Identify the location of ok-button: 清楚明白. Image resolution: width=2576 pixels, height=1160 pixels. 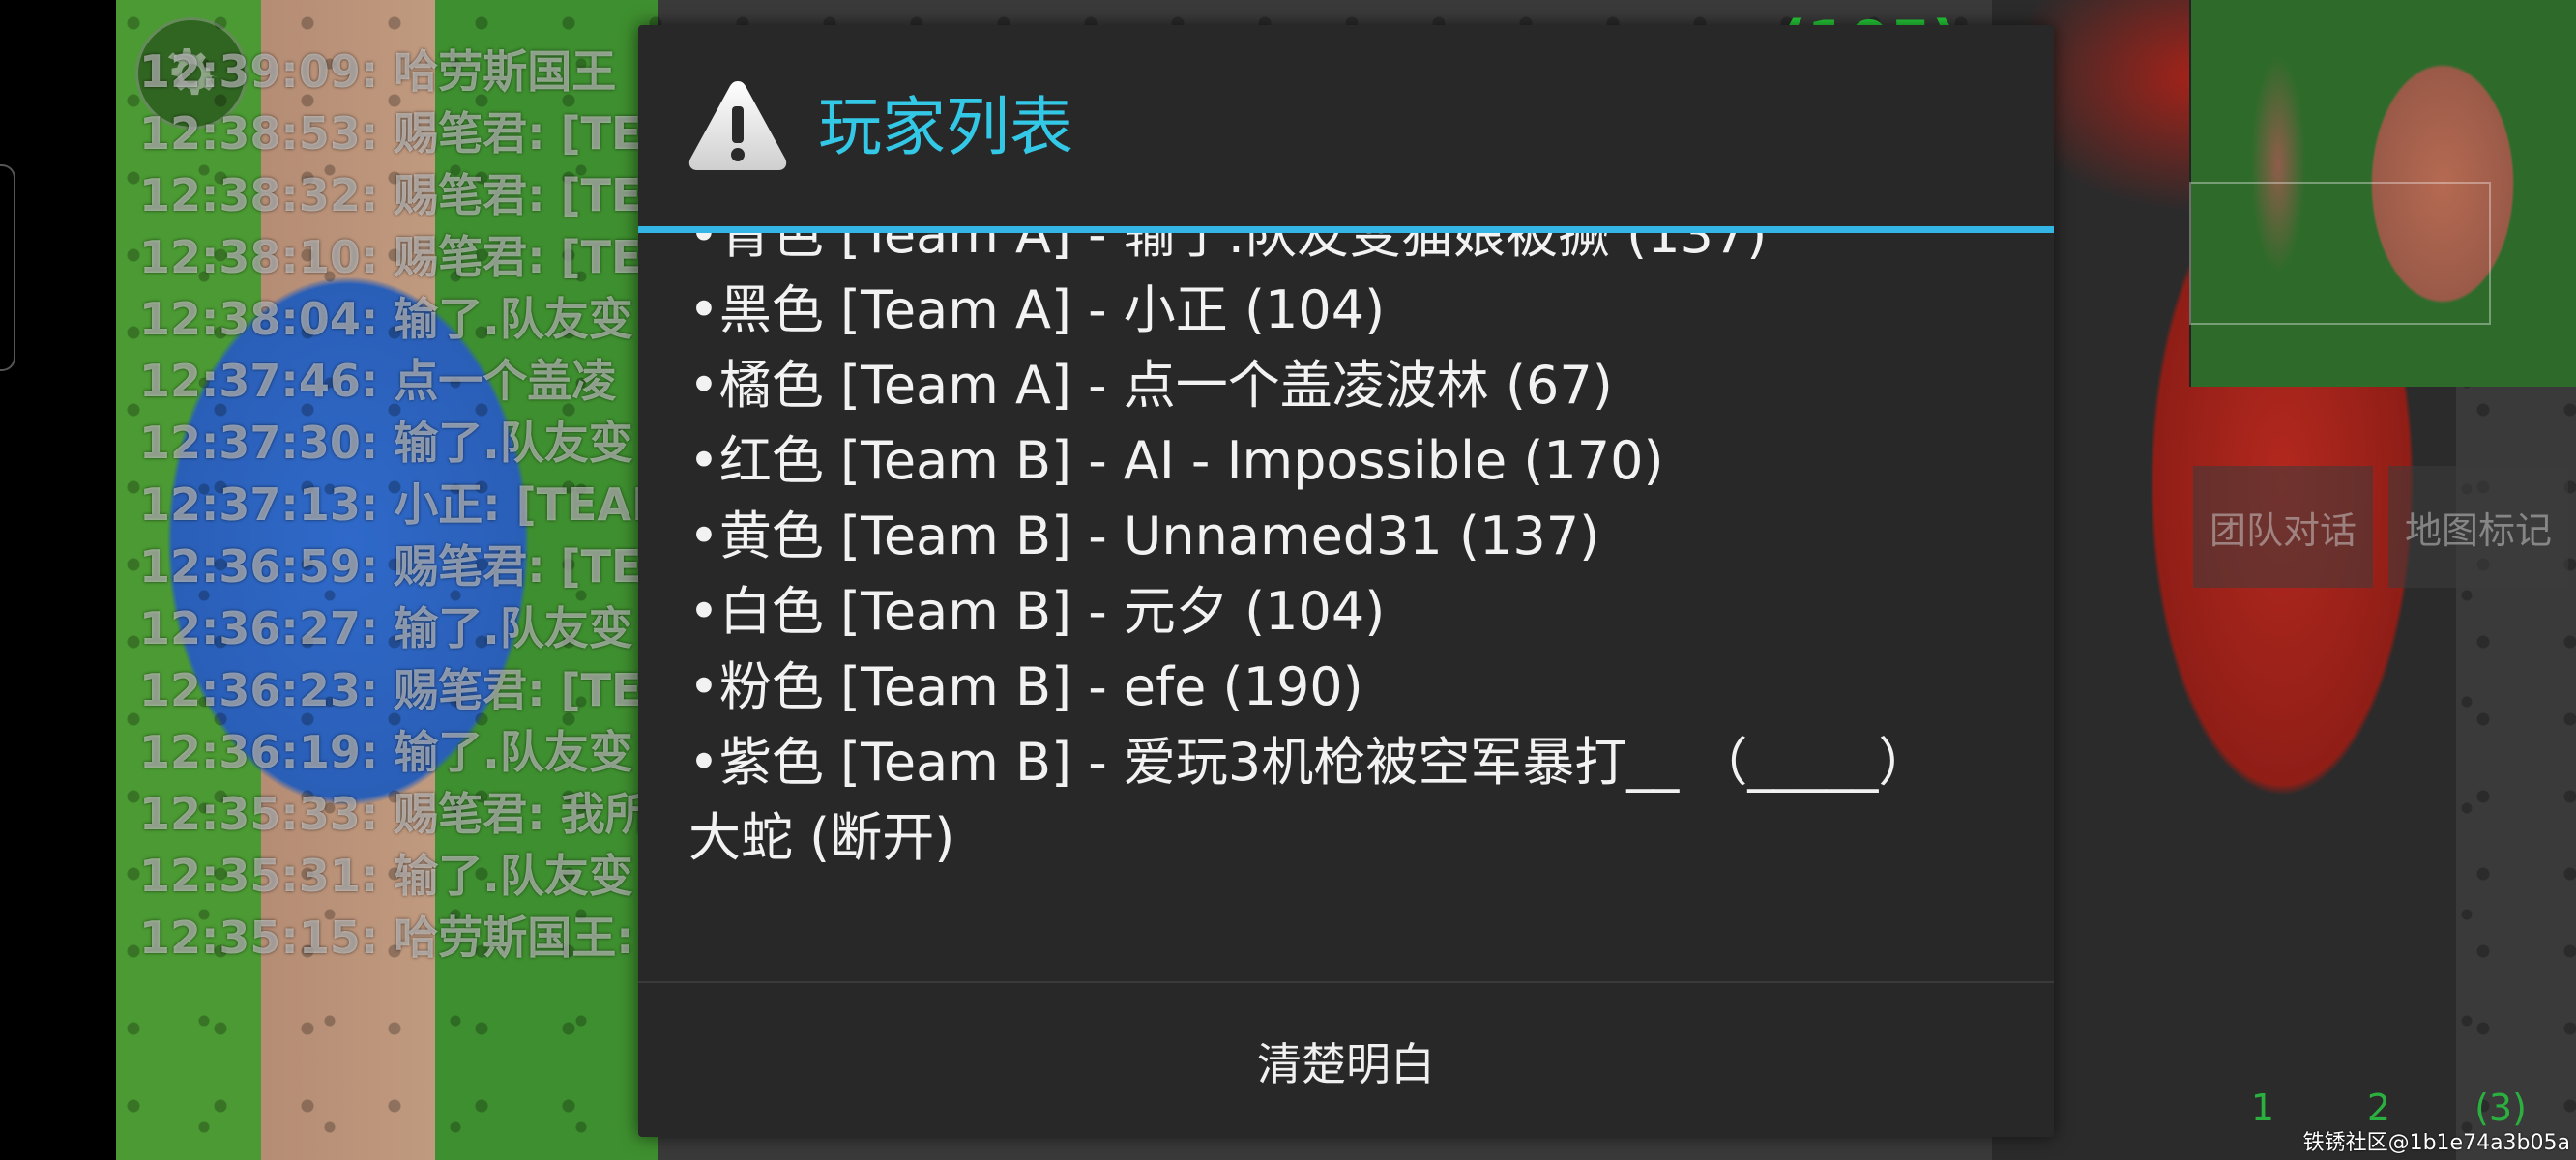
(1346, 1060).